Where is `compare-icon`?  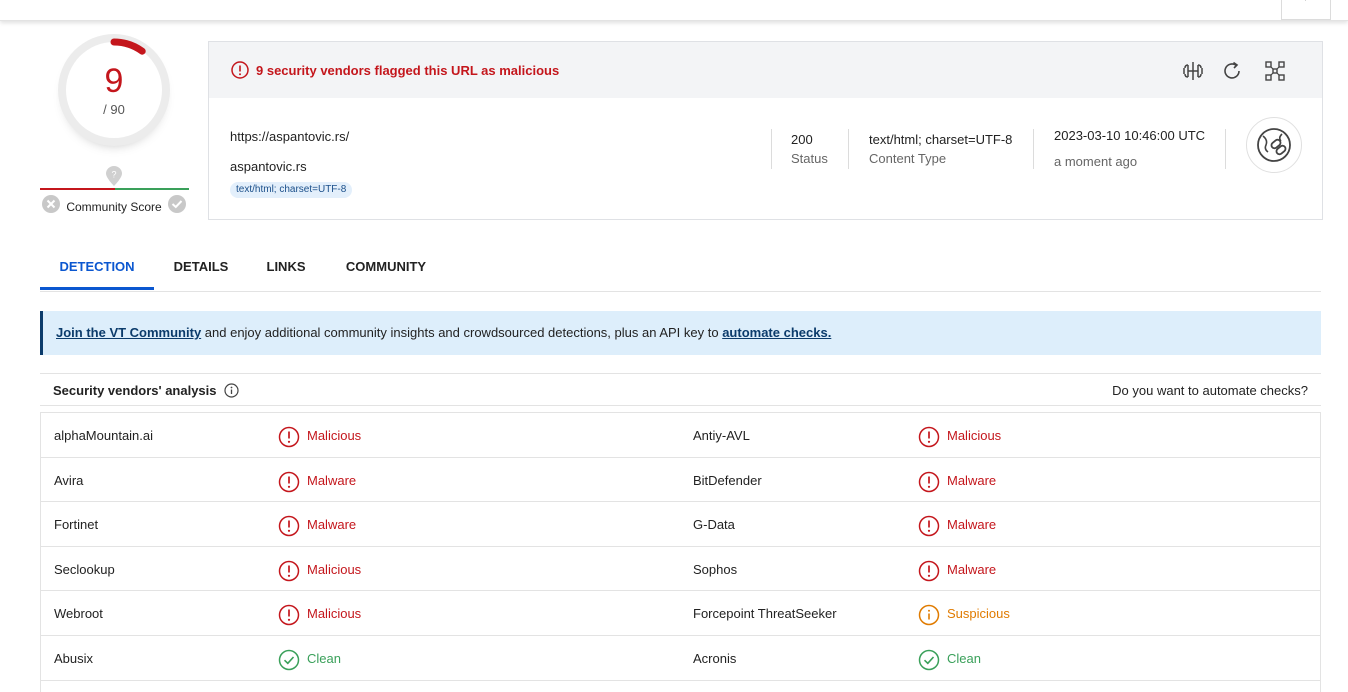
compare-icon is located at coordinates (1193, 71).